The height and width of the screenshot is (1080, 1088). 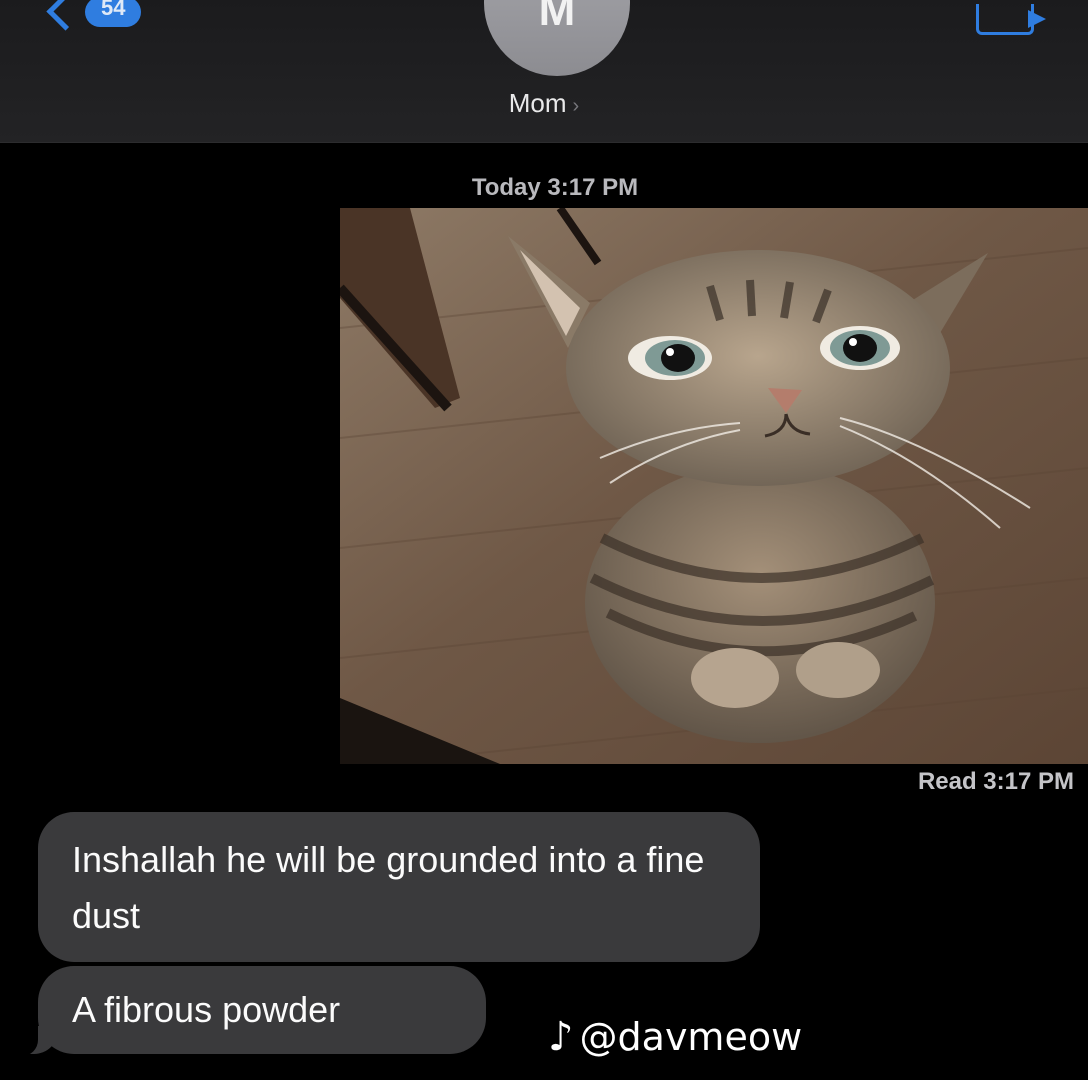 What do you see at coordinates (65, 15) in the screenshot?
I see `chevron-left-icon` at bounding box center [65, 15].